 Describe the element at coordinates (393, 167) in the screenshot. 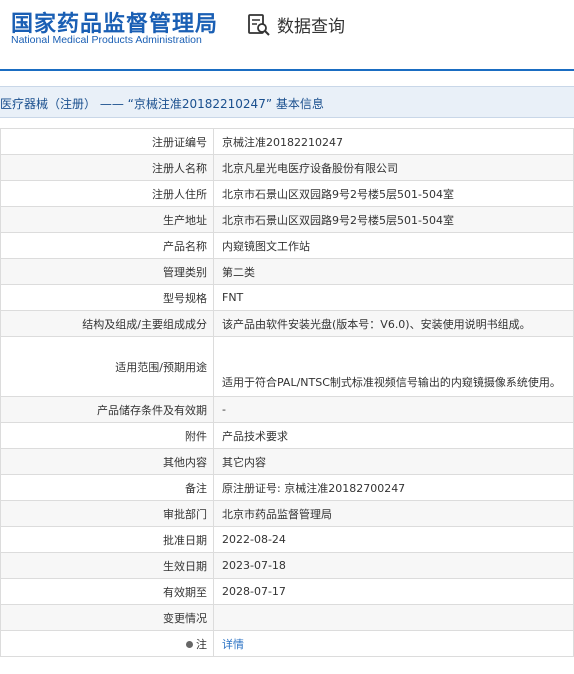

I see `row-value: 北京凡星光电医疗设备股份有限公司` at that location.